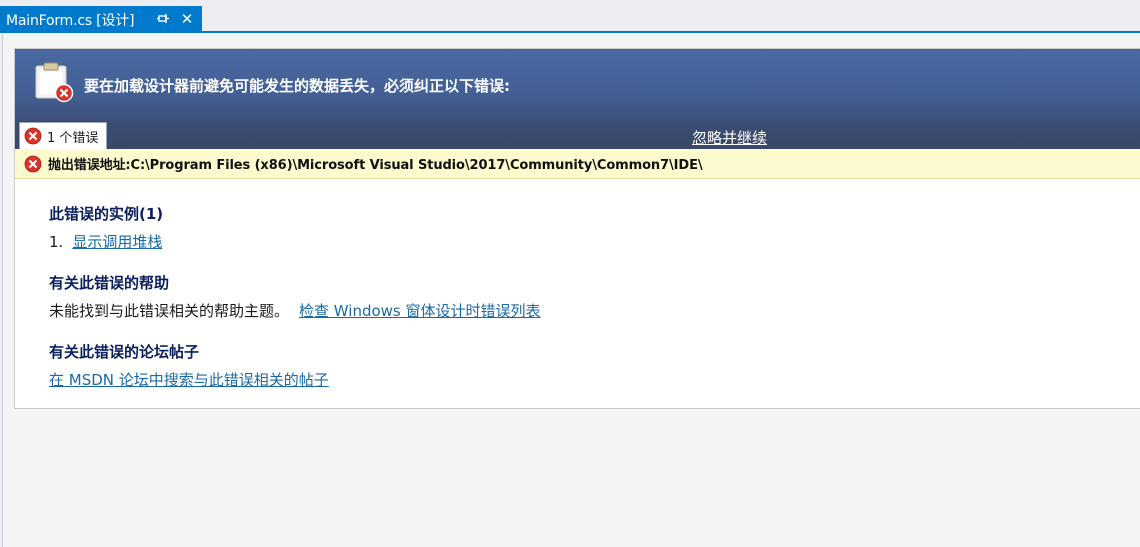  I want to click on header-message: 要在加载设计器前避免可能发生的数据丢失，必须纠正以下错误:, so click(297, 86).